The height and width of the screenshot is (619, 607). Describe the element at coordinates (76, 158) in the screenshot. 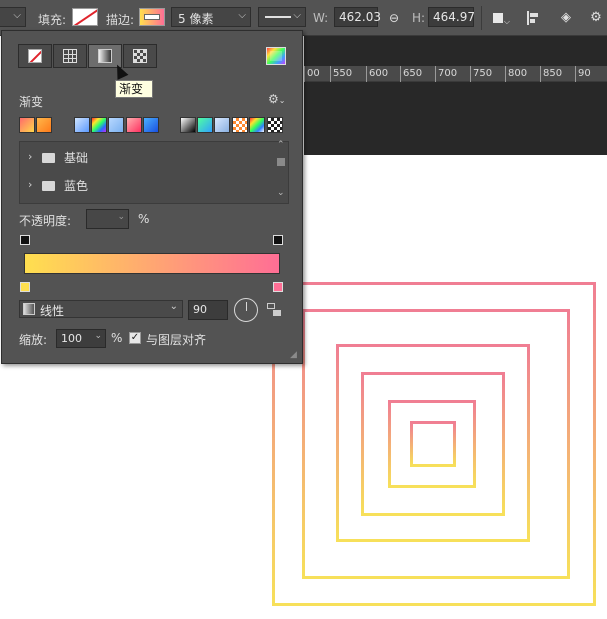

I see `folder-name: 基础` at that location.